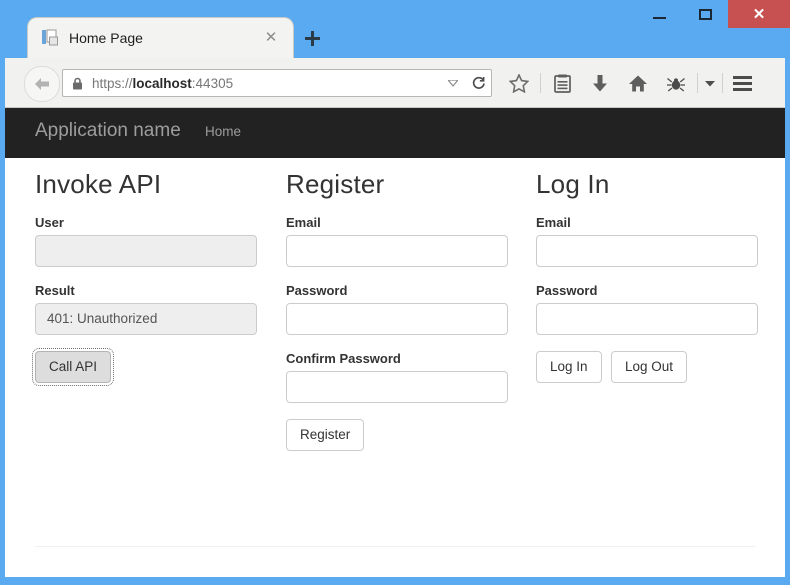 This screenshot has height=585, width=790. Describe the element at coordinates (453, 83) in the screenshot. I see `chevron-down-icon` at that location.